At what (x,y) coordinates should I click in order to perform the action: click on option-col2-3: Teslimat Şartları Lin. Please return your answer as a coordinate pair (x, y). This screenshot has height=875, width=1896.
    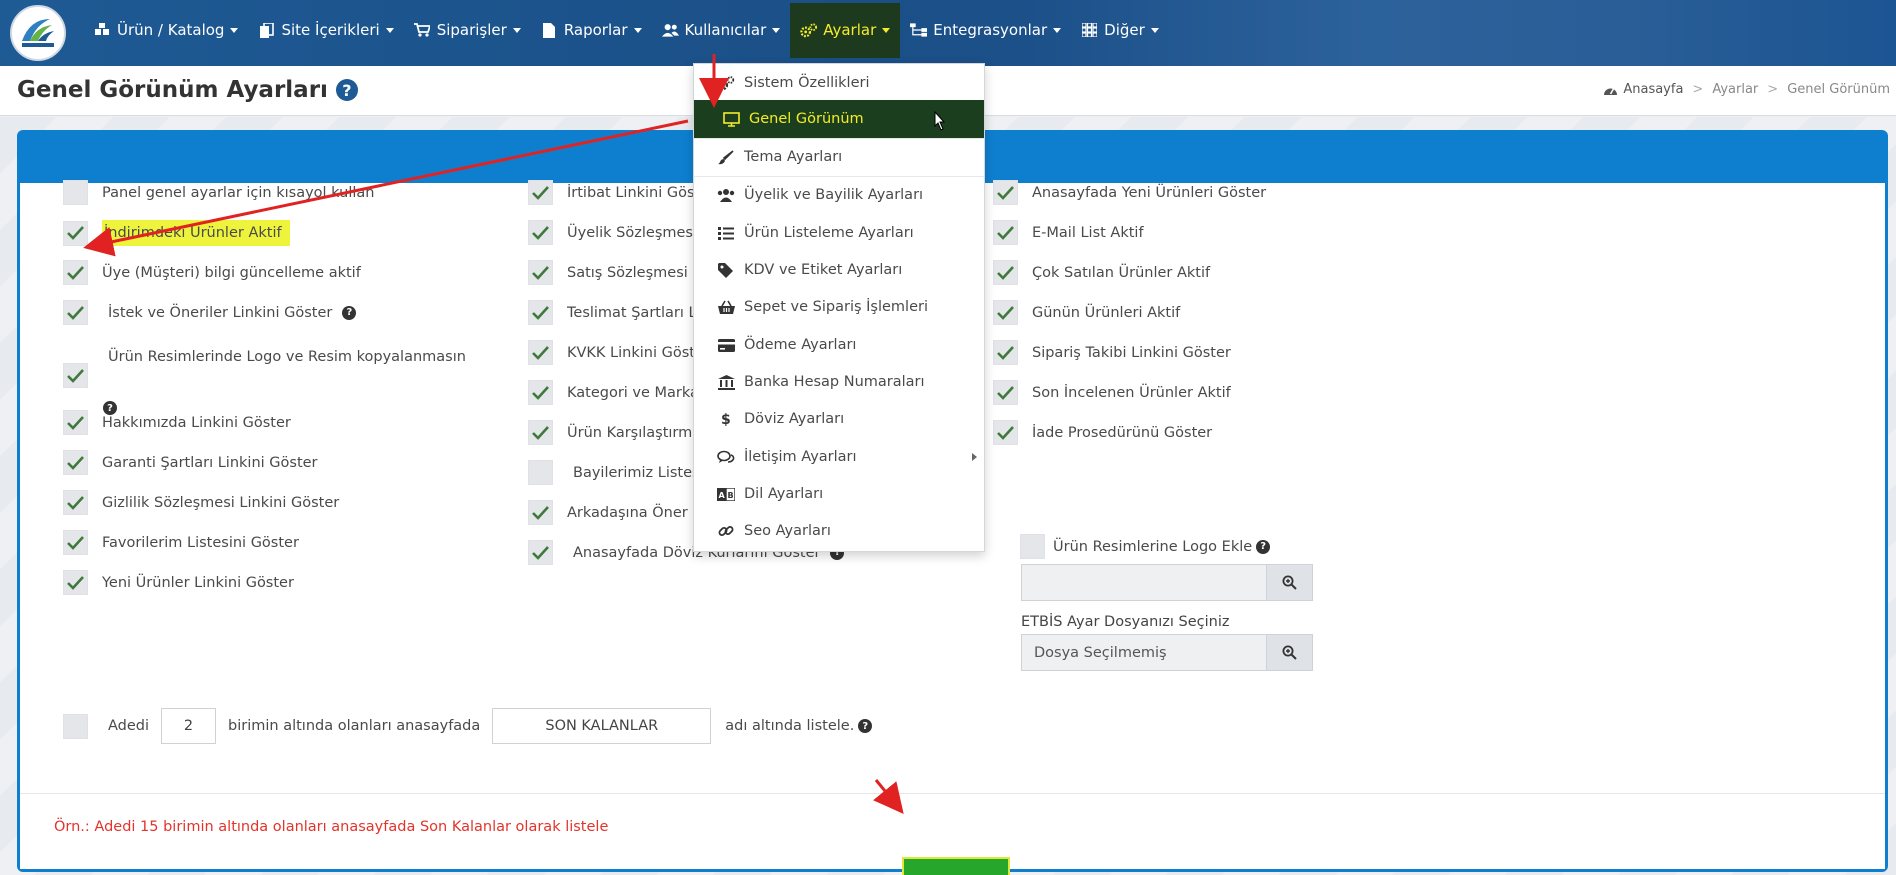
    Looking at the image, I should click on (619, 312).